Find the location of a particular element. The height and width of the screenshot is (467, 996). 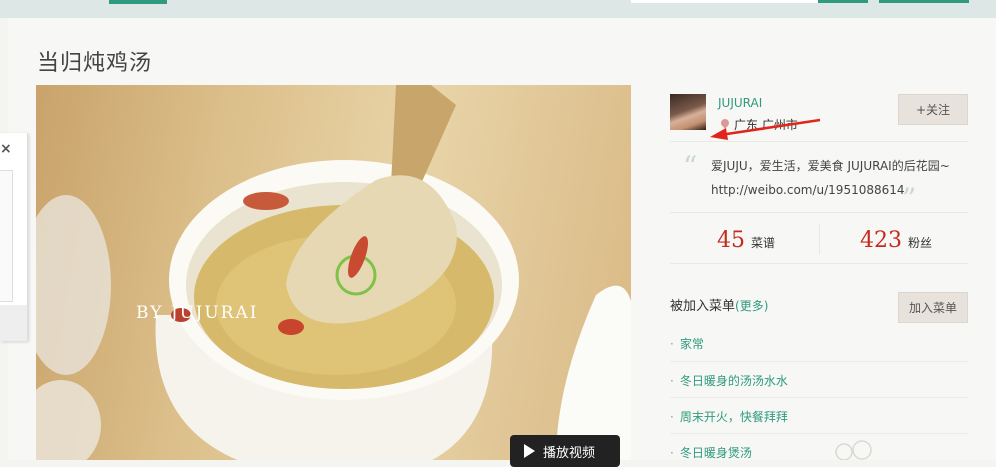

play-icon is located at coordinates (529, 451).